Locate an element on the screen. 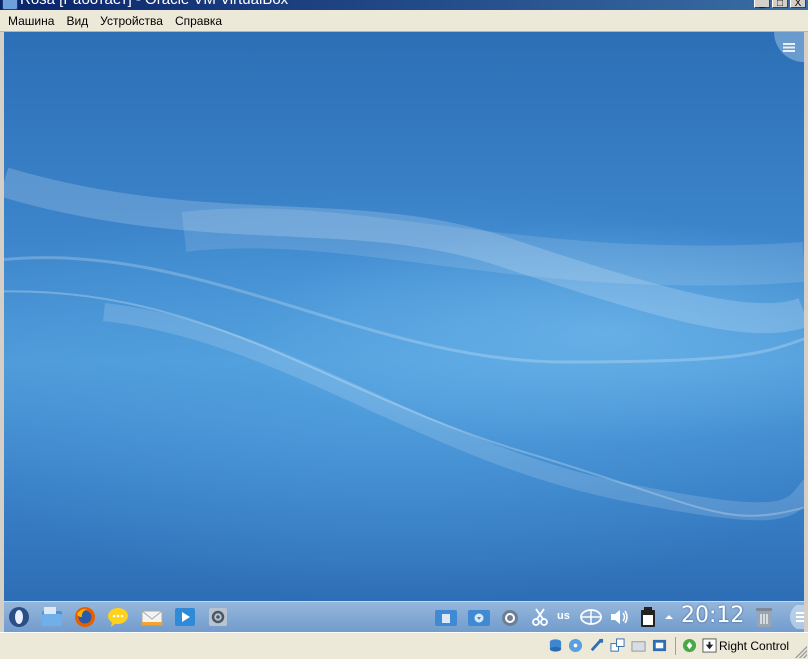 This screenshot has width=808, height=659. usb-icon is located at coordinates (596, 645).